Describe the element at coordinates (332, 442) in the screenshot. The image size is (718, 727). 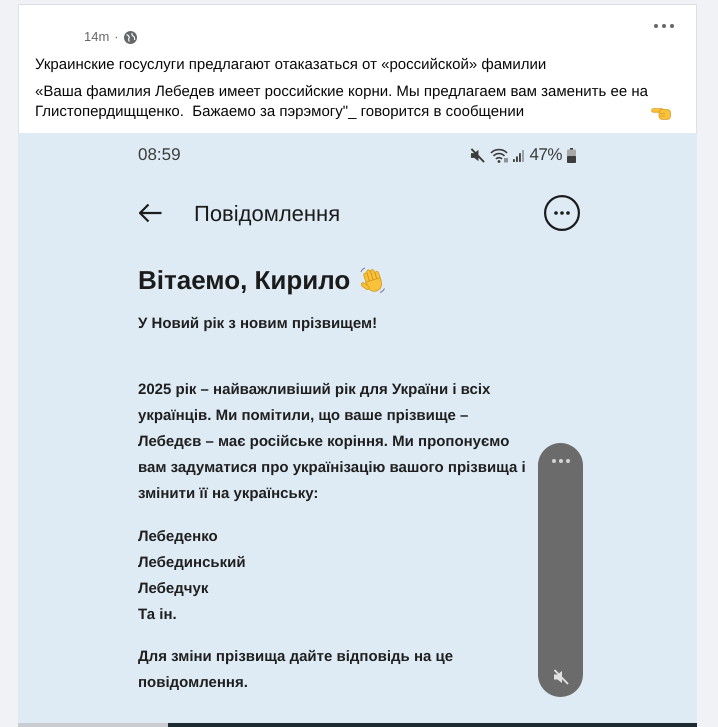
I see `message-paragraph: 2025 рік – найважливіший рік для України і всіх українців. Ми помітили, що ваше прізвище – Лебедєв – має російське коріння. Ми пропонуємо вам задуматися про українізацію вашого прізвища і змінити її на українську:` at that location.